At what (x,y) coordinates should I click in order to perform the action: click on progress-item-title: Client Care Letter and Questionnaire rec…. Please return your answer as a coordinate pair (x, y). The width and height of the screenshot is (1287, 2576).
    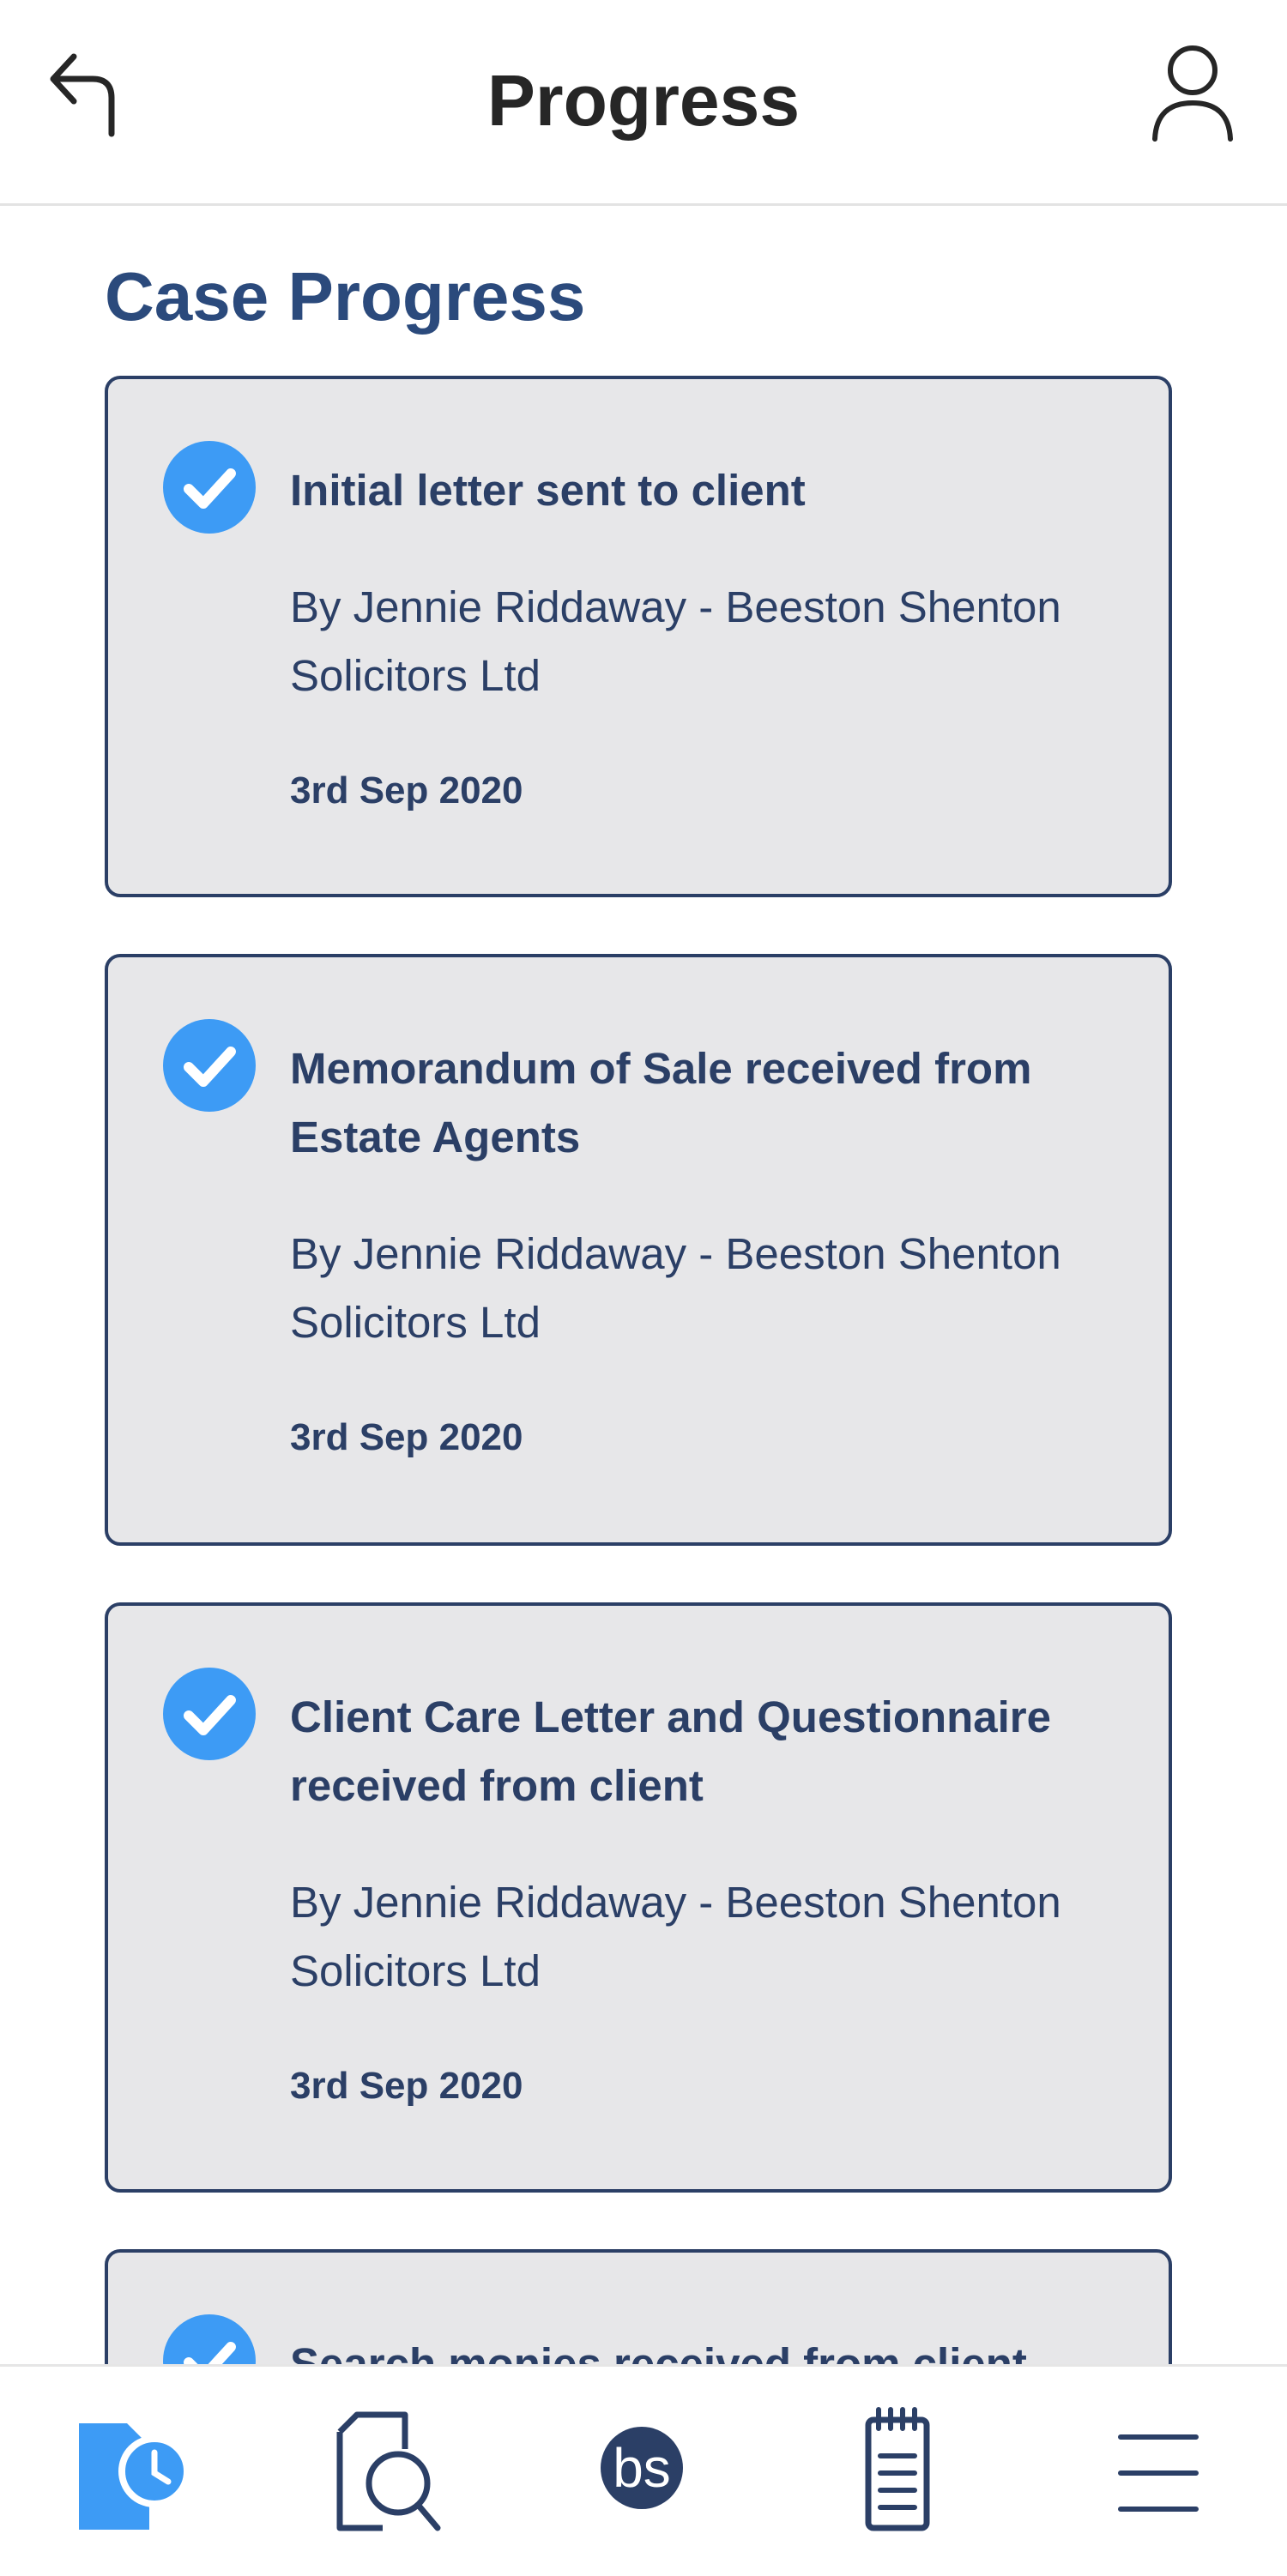
    Looking at the image, I should click on (671, 1751).